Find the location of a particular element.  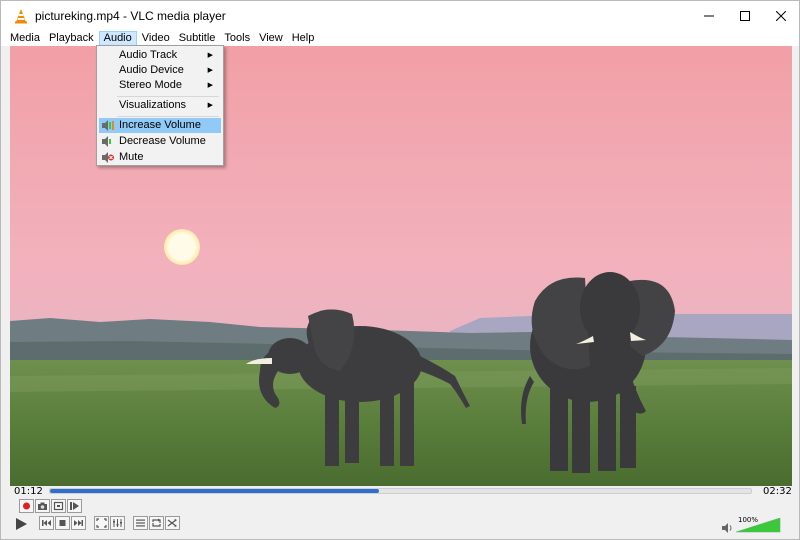

fullscreen-button is located at coordinates (101, 523).